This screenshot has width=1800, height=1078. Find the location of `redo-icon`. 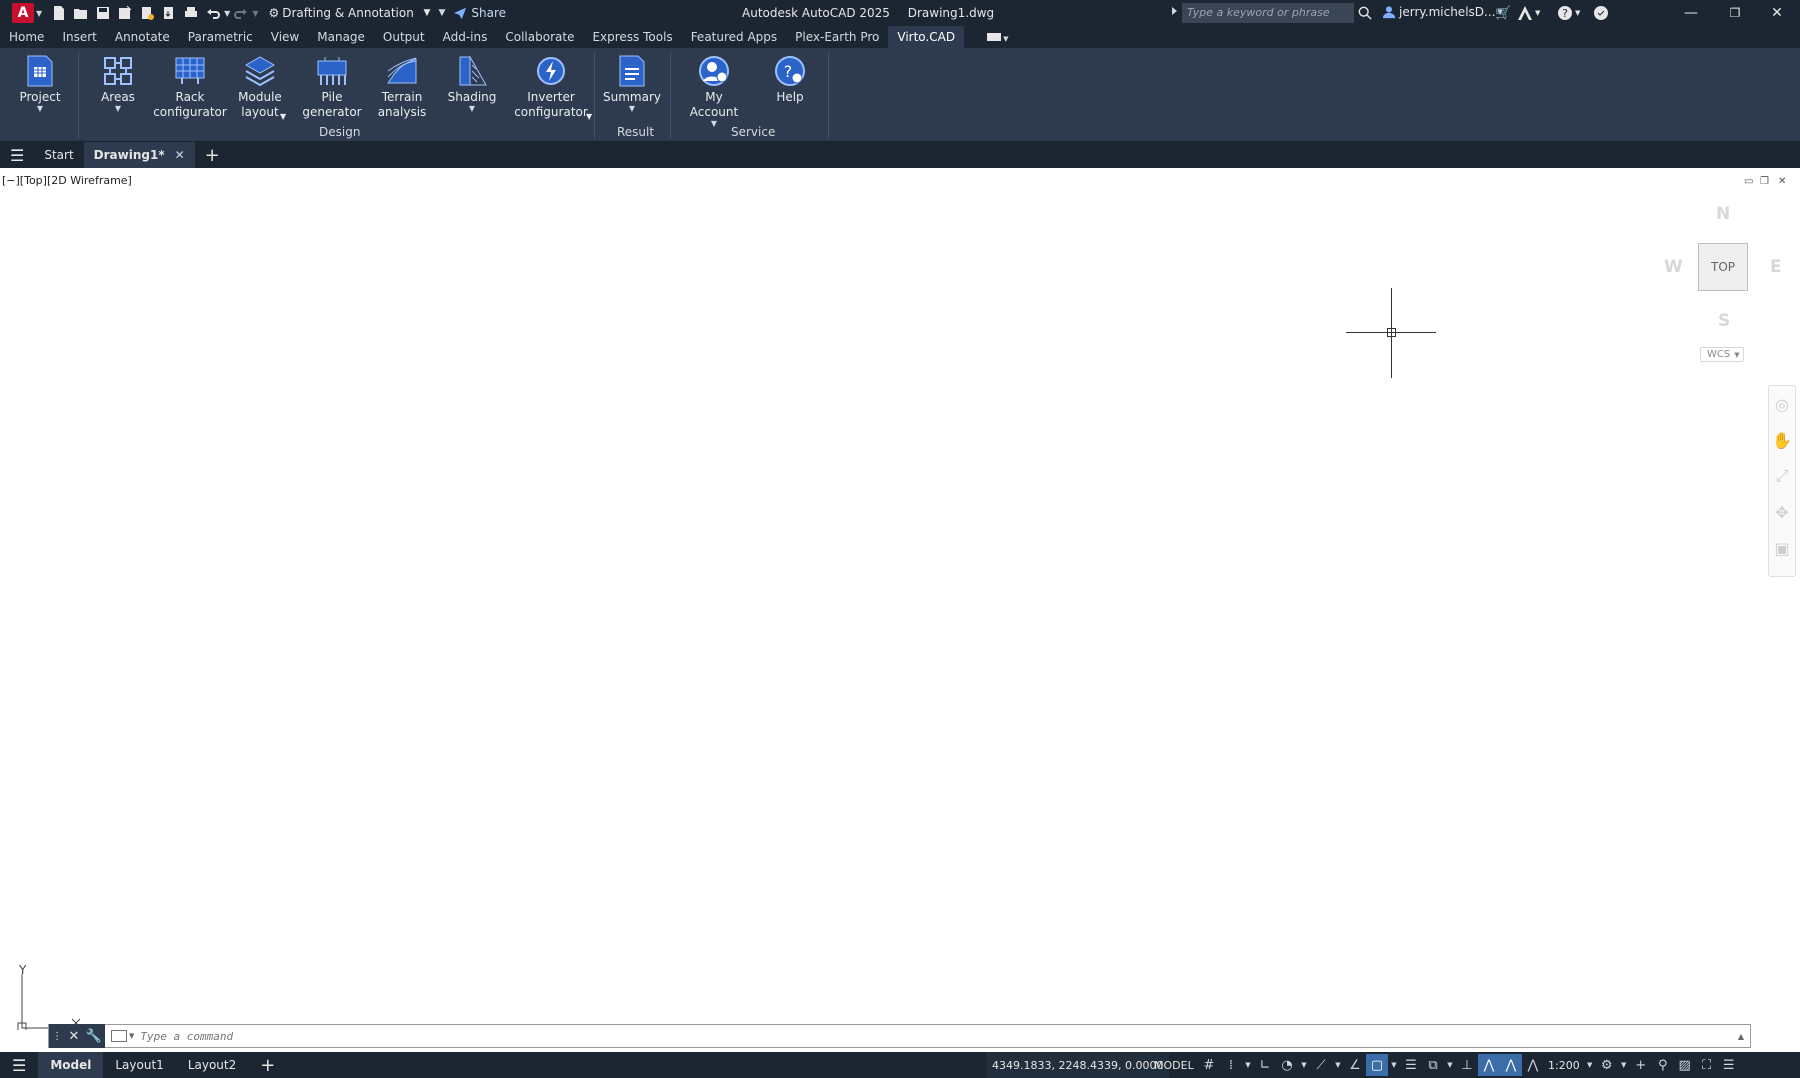

redo-icon is located at coordinates (241, 13).